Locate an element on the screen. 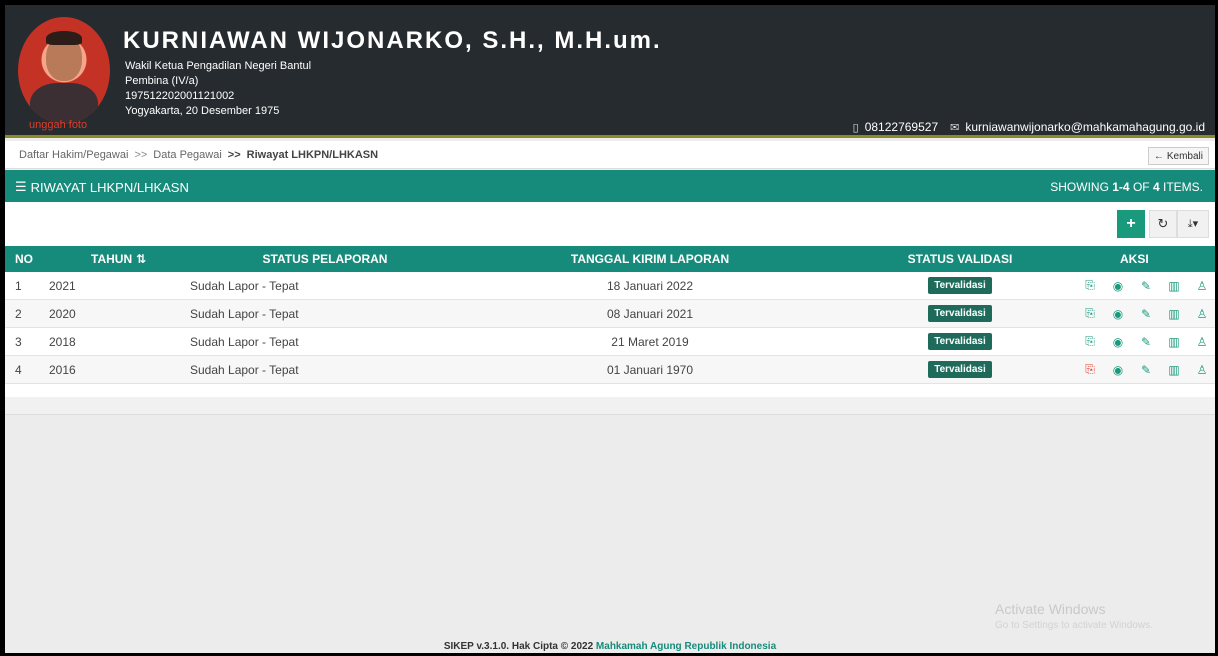 The height and width of the screenshot is (656, 1218). row-tanggal: 21 Maret 2019 is located at coordinates (650, 341).